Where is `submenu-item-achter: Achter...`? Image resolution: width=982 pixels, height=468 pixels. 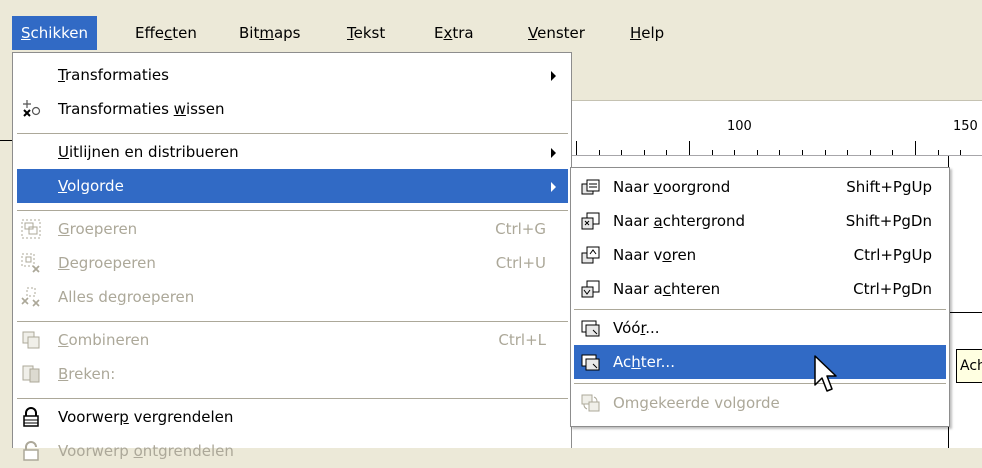
submenu-item-achter: Achter... is located at coordinates (760, 362).